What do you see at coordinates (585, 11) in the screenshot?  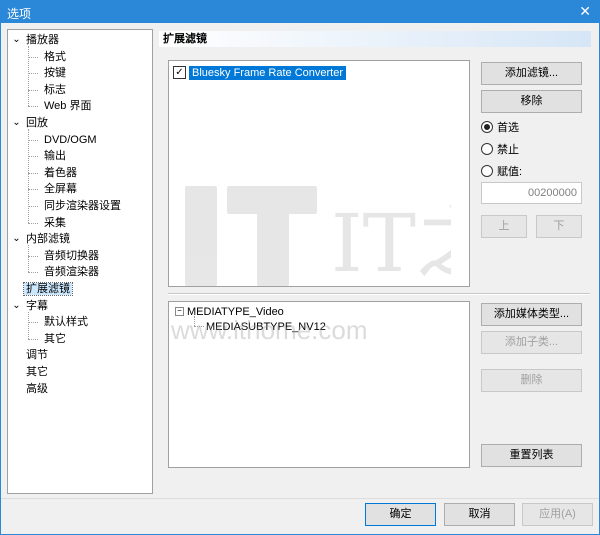 I see `close-icon: ✕` at bounding box center [585, 11].